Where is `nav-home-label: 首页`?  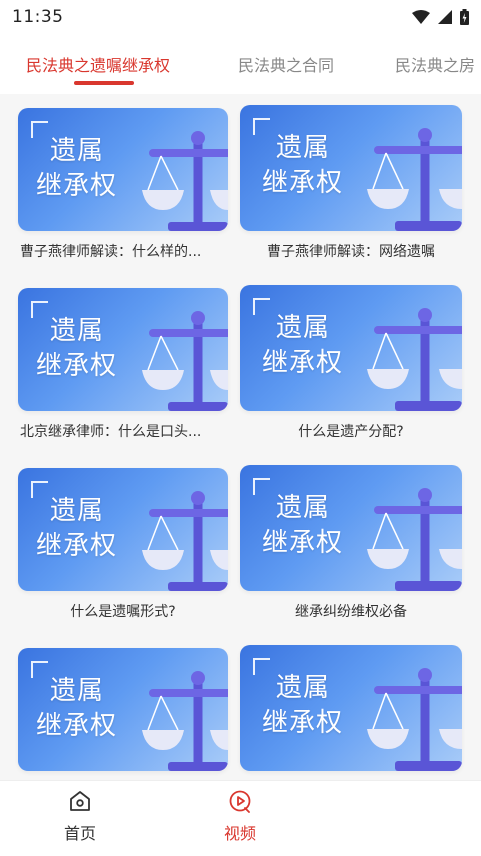
nav-home-label: 首页 is located at coordinates (79, 833).